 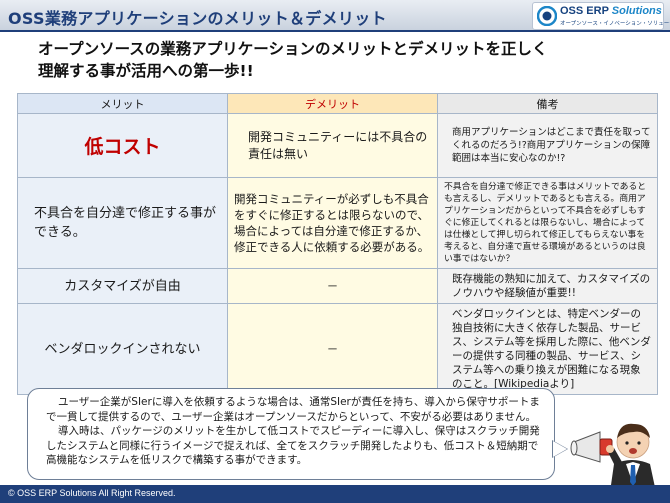 What do you see at coordinates (293, 49) in the screenshot?
I see `lead-line-1: オープンソースの業務アプリケーションのメリットとデメリットを正しく` at bounding box center [293, 49].